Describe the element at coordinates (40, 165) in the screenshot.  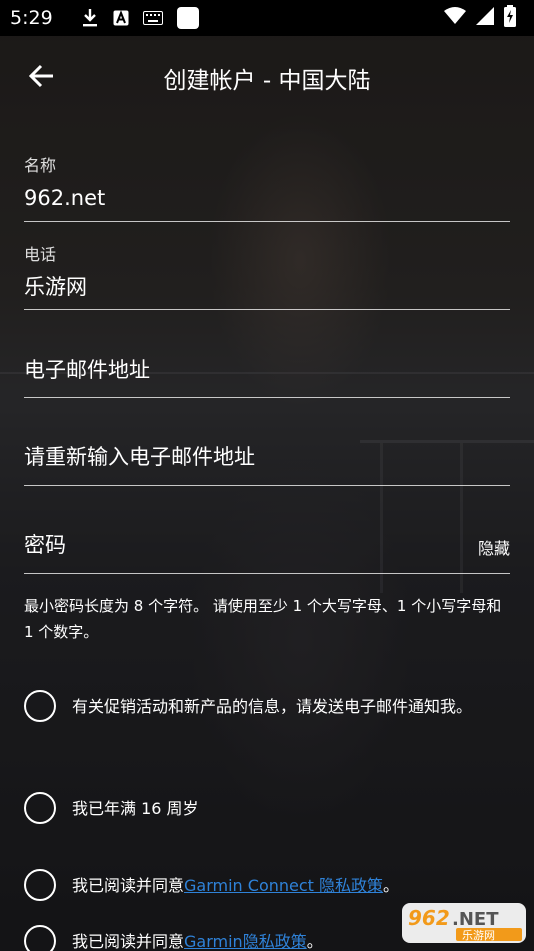
I see `name-label: 名称` at that location.